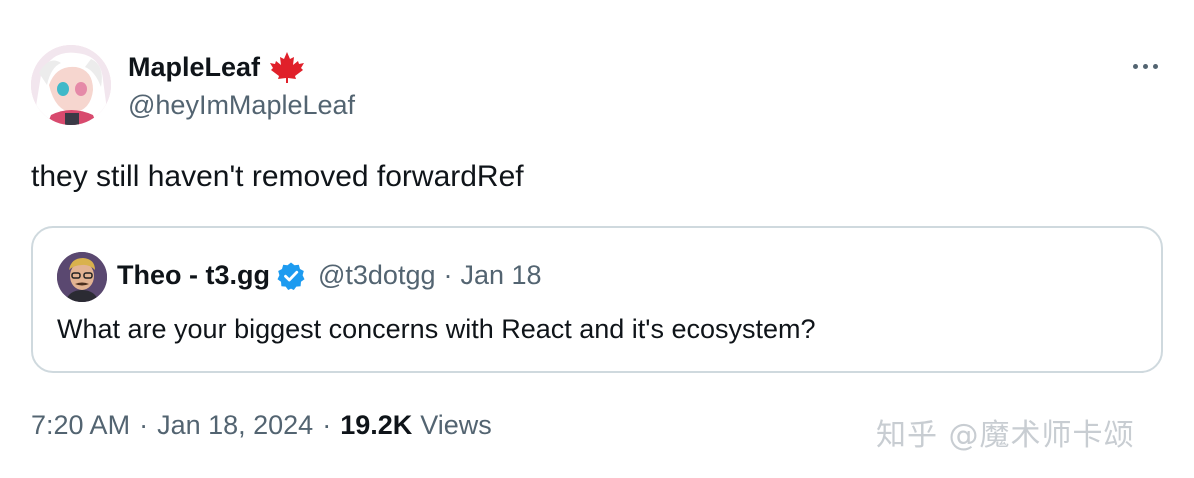 The image size is (1194, 478). I want to click on verified-badge-icon, so click(291, 276).